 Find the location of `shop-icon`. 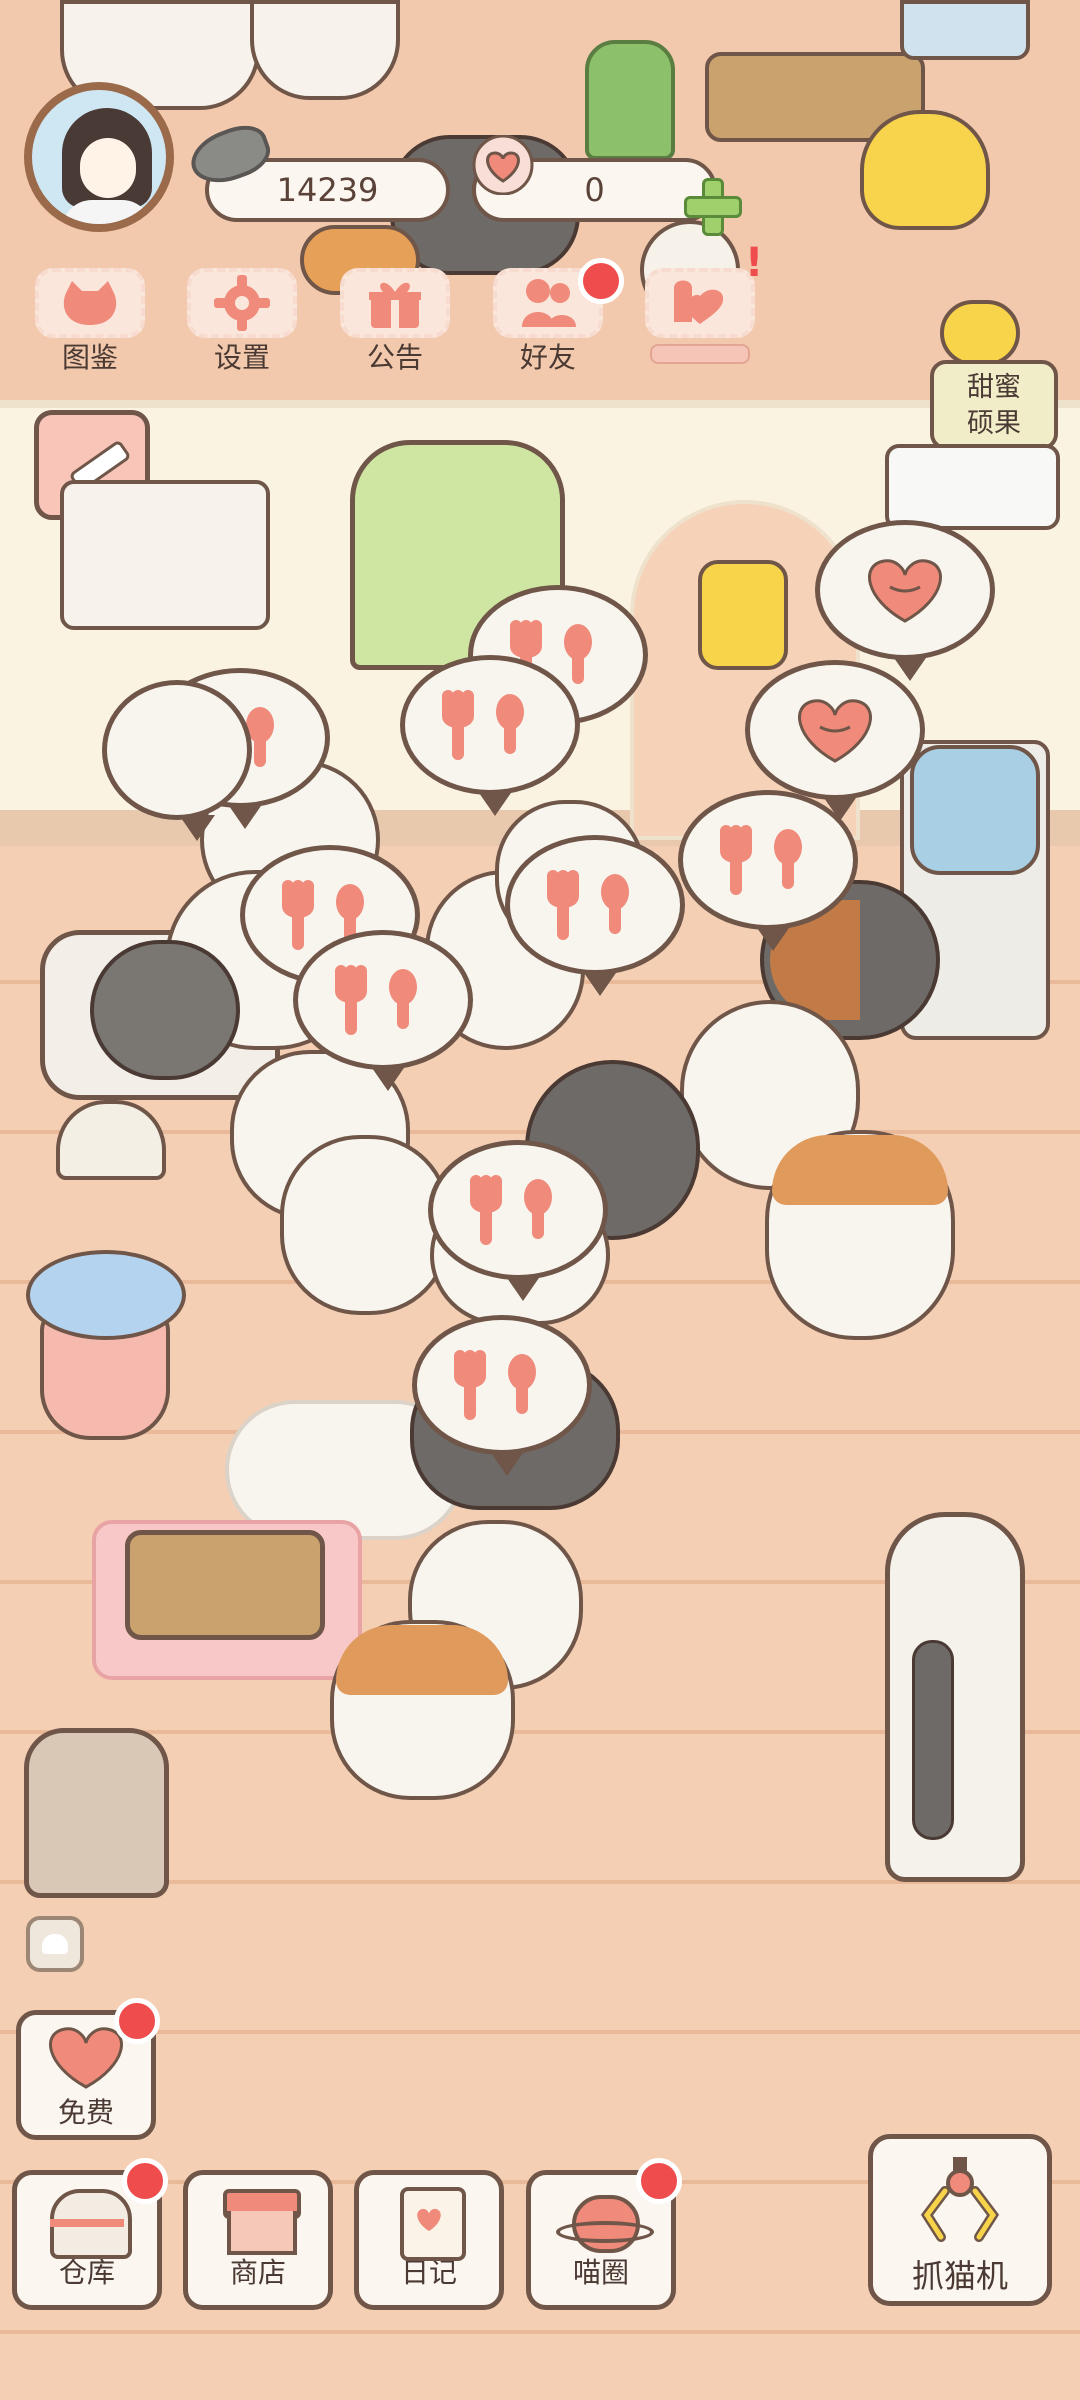

shop-icon is located at coordinates (258, 2220).